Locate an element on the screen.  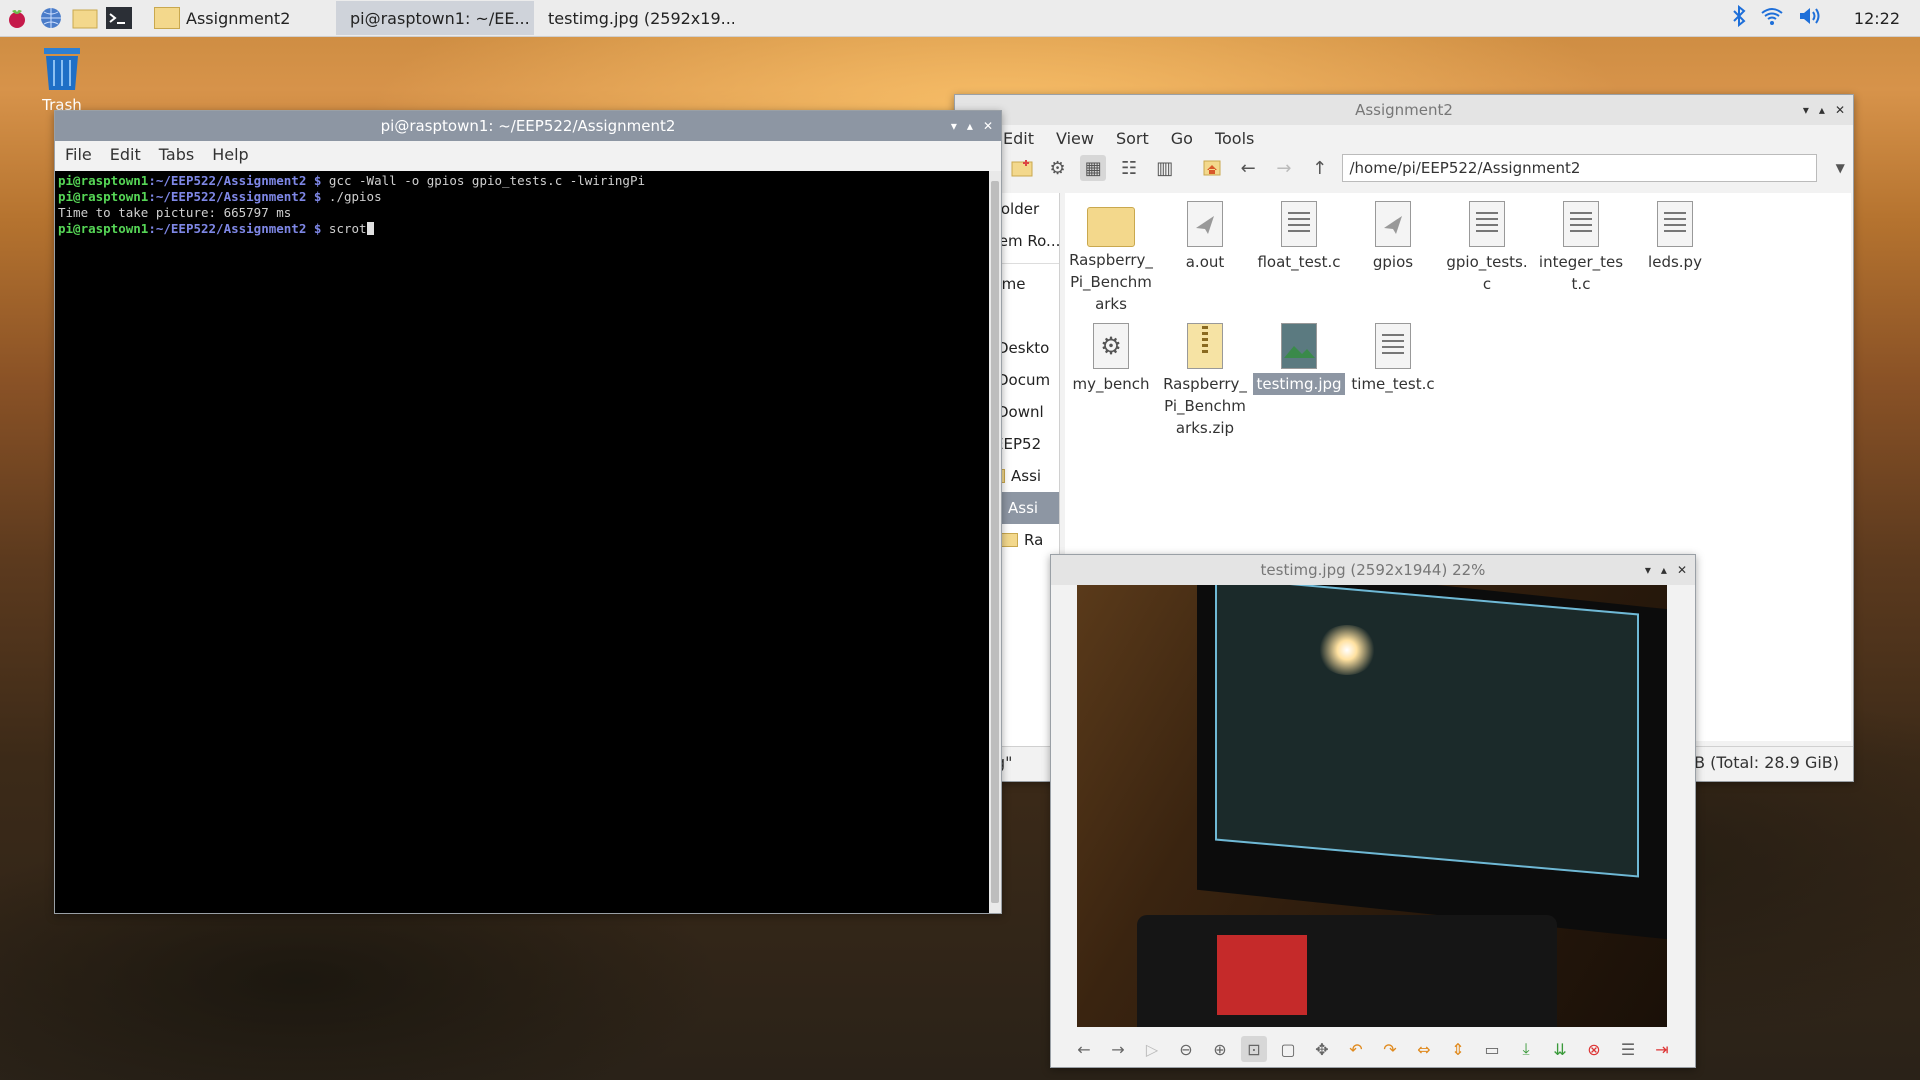
menu-tools: Tools is located at coordinates (1234, 138).